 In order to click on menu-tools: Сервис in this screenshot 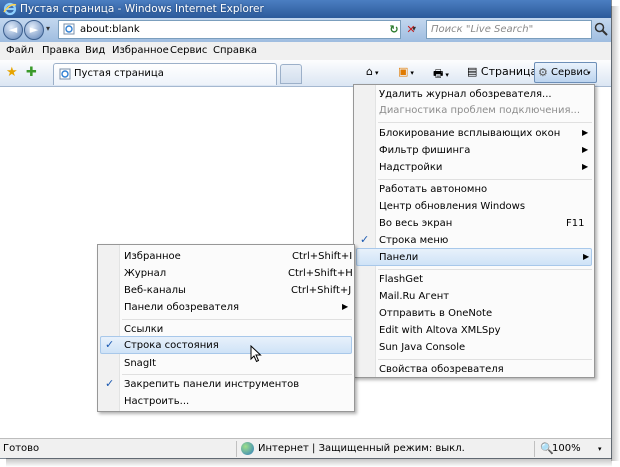, I will do `click(188, 50)`.